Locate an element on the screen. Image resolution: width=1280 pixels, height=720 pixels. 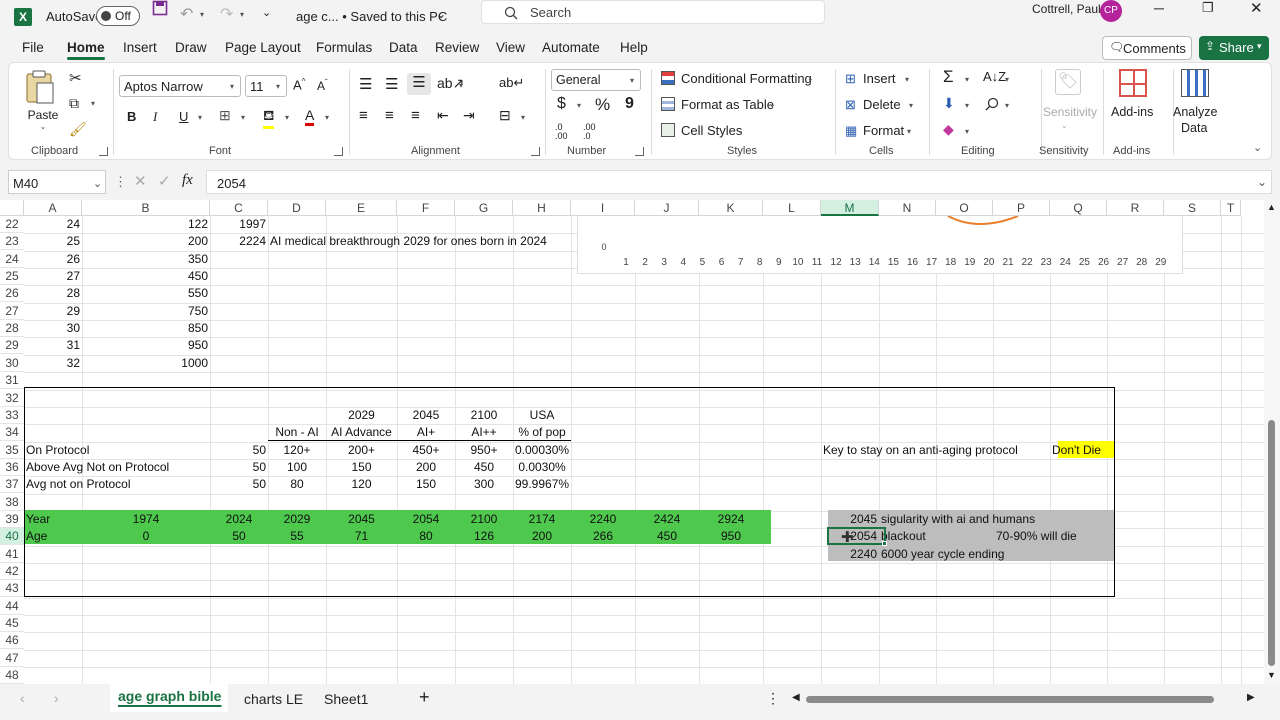
column-header-t: T is located at coordinates (1231, 208).